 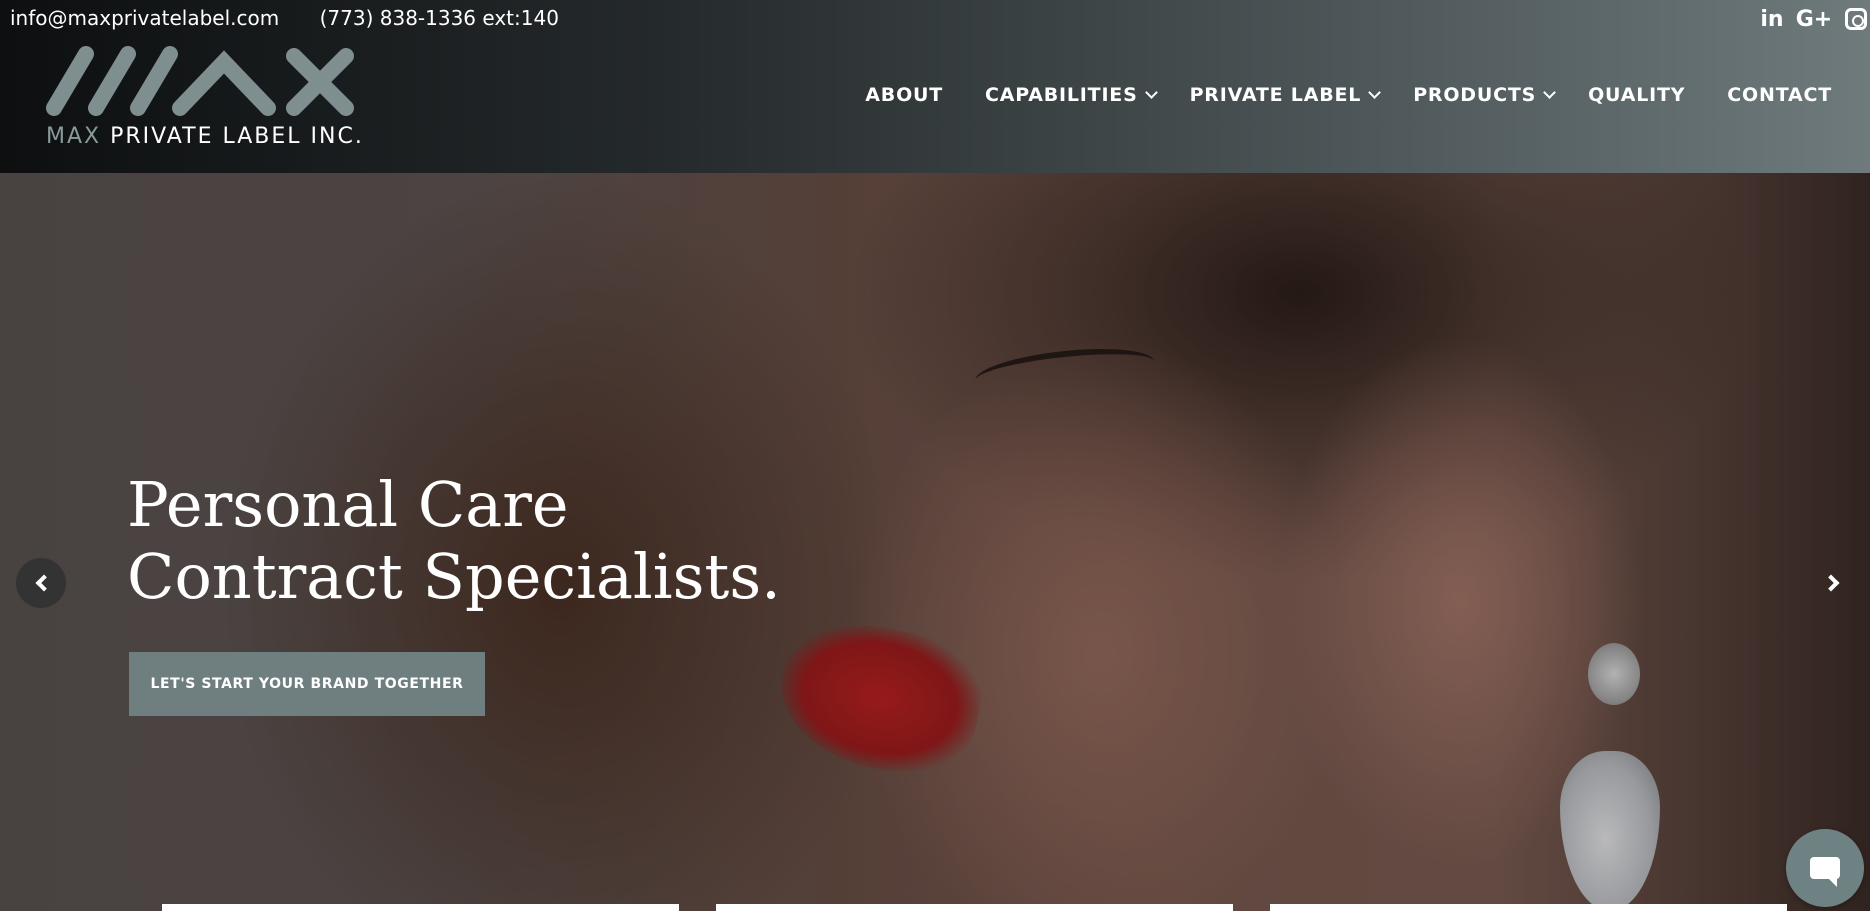 I want to click on nav-quality-label: QUALITY, so click(x=1637, y=95).